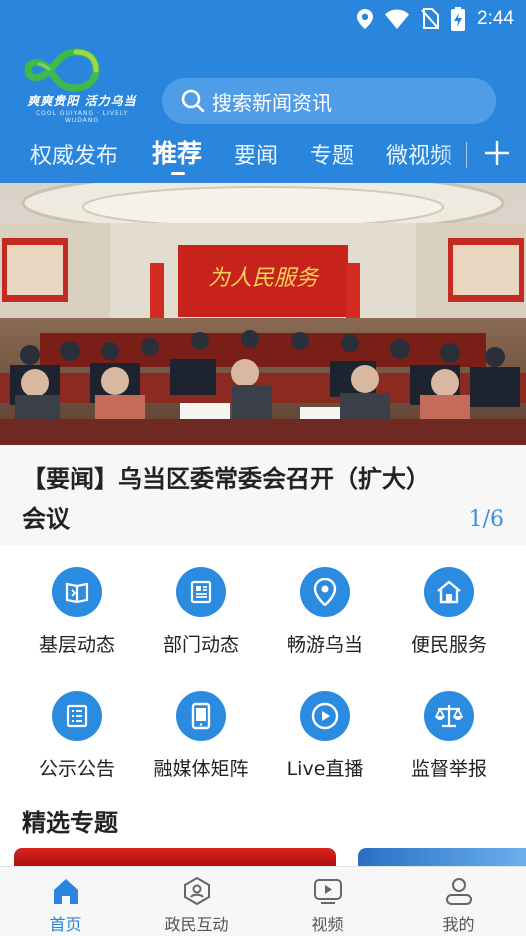 This screenshot has width=526, height=936. I want to click on play-circle-icon, so click(325, 716).